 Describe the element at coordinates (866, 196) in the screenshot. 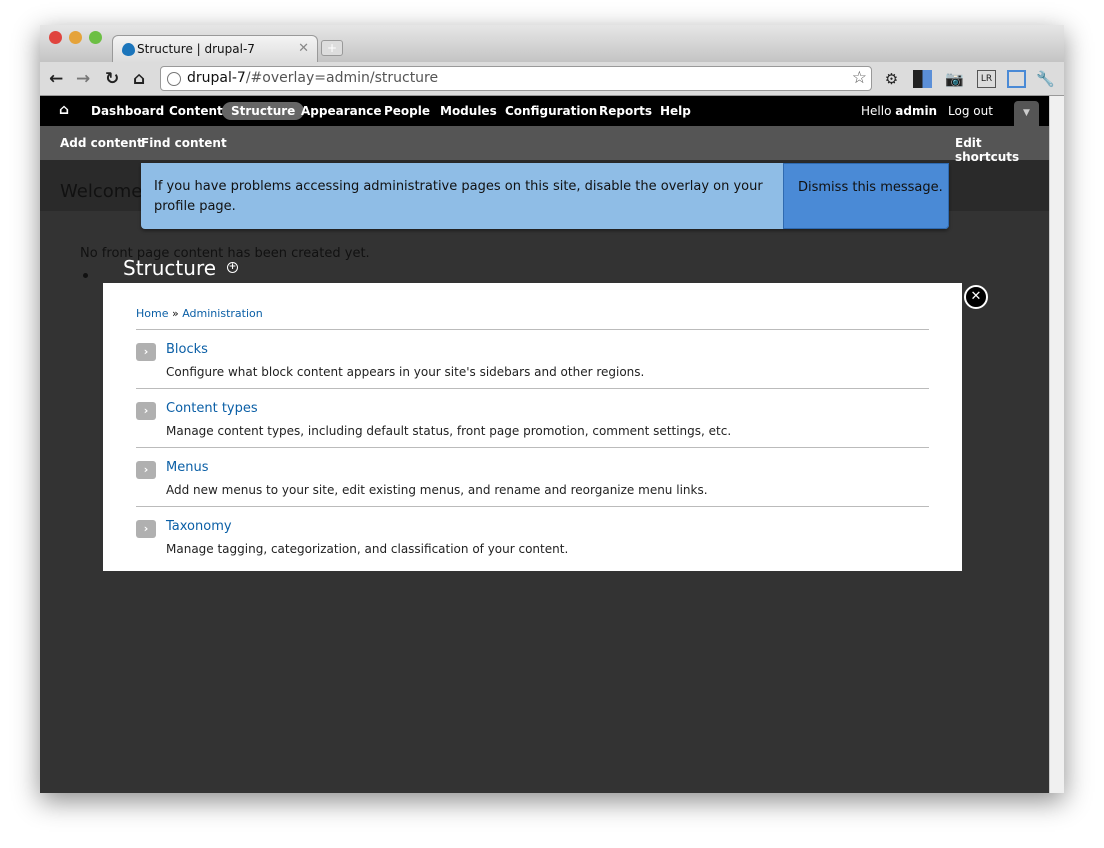

I see `dismiss-message-button: Dismiss this message.` at that location.